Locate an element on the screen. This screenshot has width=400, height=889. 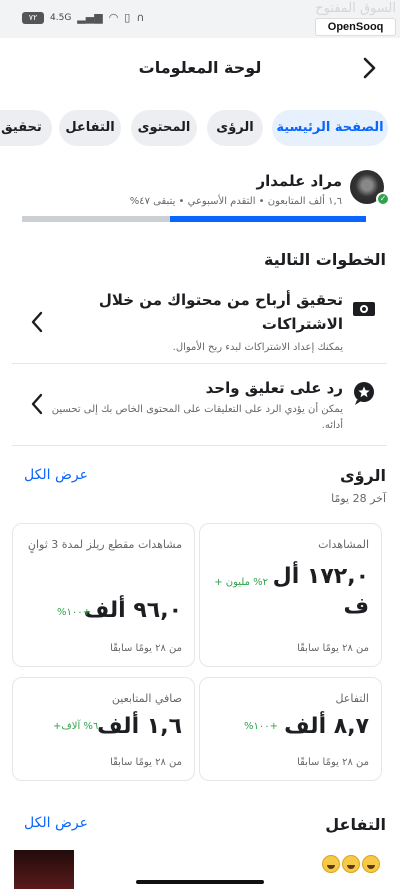
watermark: السوق المفتوح OpenSooq is located at coordinates (355, 19).